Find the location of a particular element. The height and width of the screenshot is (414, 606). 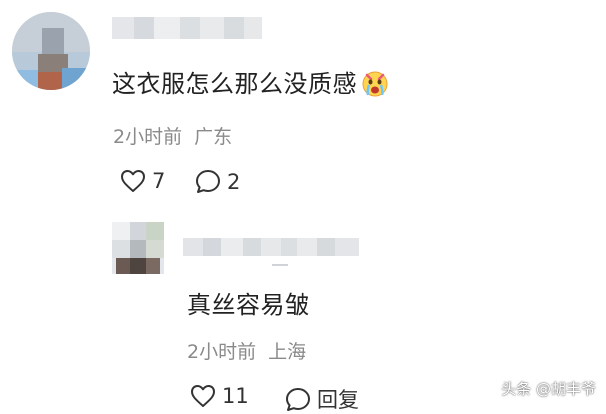

comment-location: 广东 is located at coordinates (213, 137).